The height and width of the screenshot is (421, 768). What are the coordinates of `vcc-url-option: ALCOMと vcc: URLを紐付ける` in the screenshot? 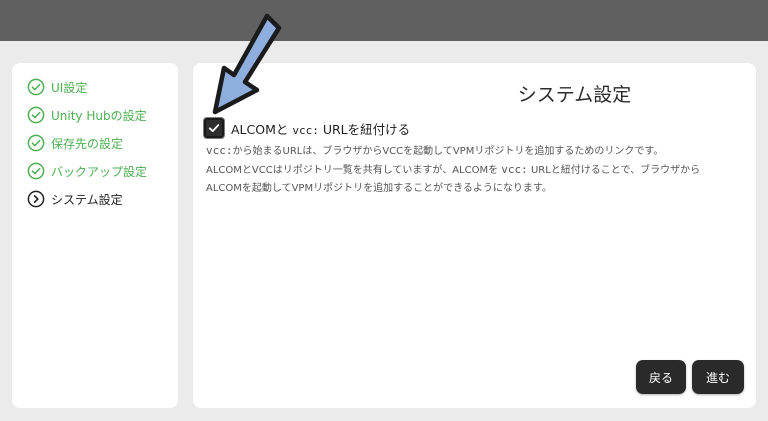 It's located at (307, 128).